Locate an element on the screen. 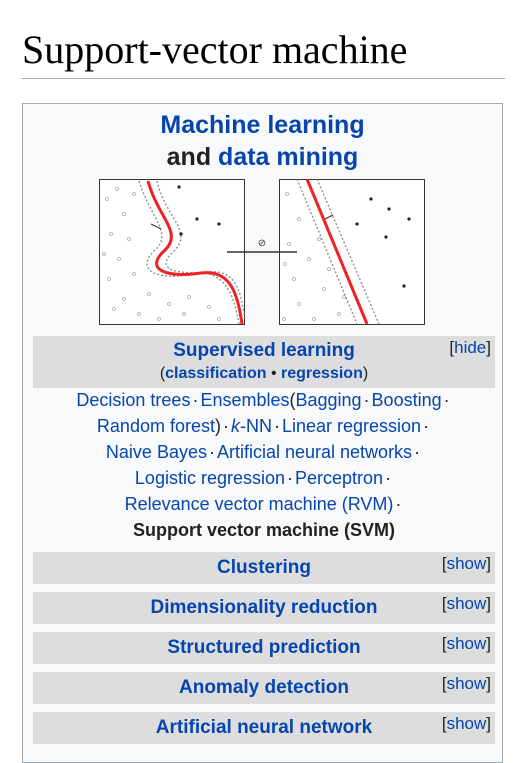 The height and width of the screenshot is (763, 523). supervised-toggle: [hide] is located at coordinates (470, 347).